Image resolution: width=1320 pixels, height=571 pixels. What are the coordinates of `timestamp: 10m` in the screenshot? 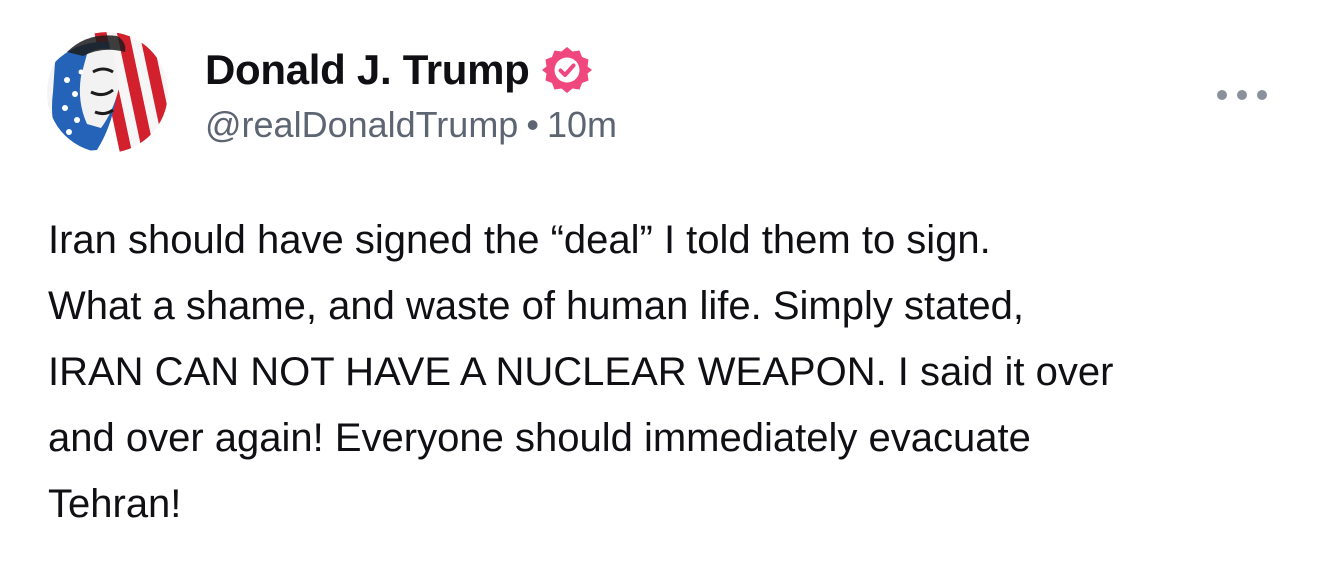 It's located at (582, 124).